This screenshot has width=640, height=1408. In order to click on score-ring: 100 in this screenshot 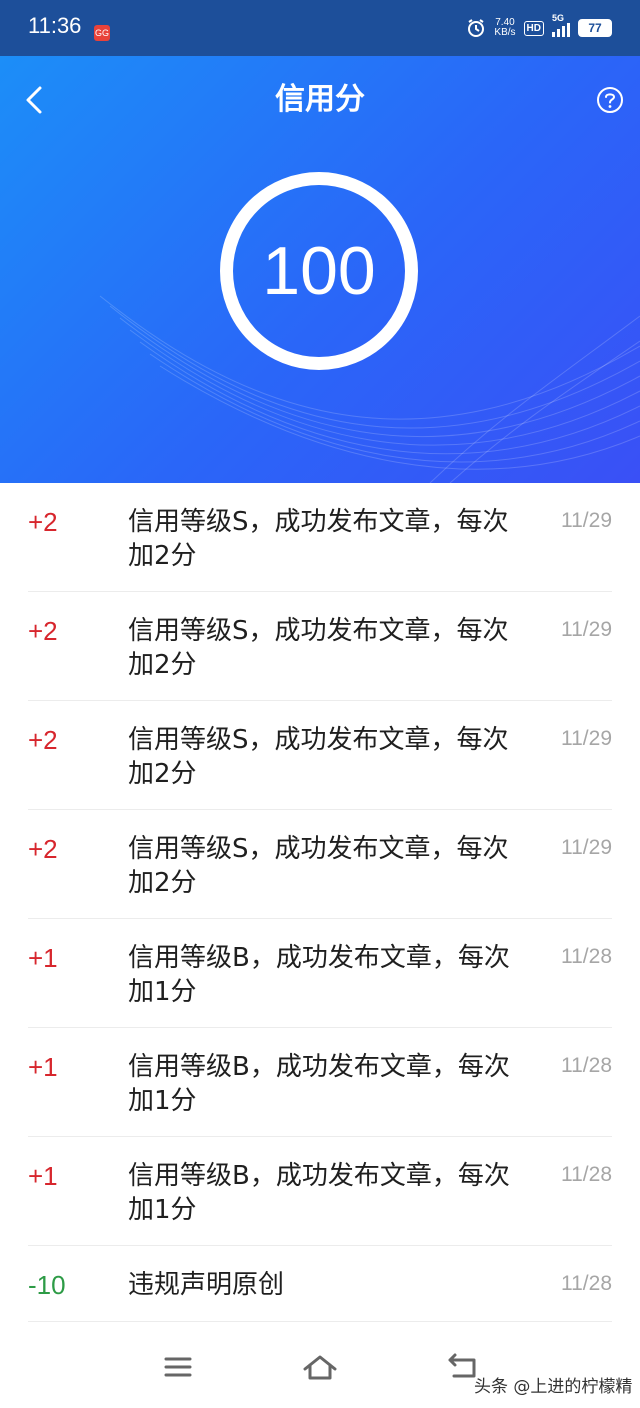, I will do `click(319, 271)`.